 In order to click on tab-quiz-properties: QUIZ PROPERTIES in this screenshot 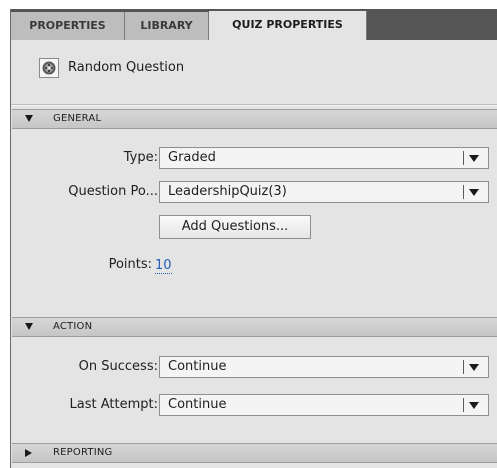, I will do `click(288, 25)`.